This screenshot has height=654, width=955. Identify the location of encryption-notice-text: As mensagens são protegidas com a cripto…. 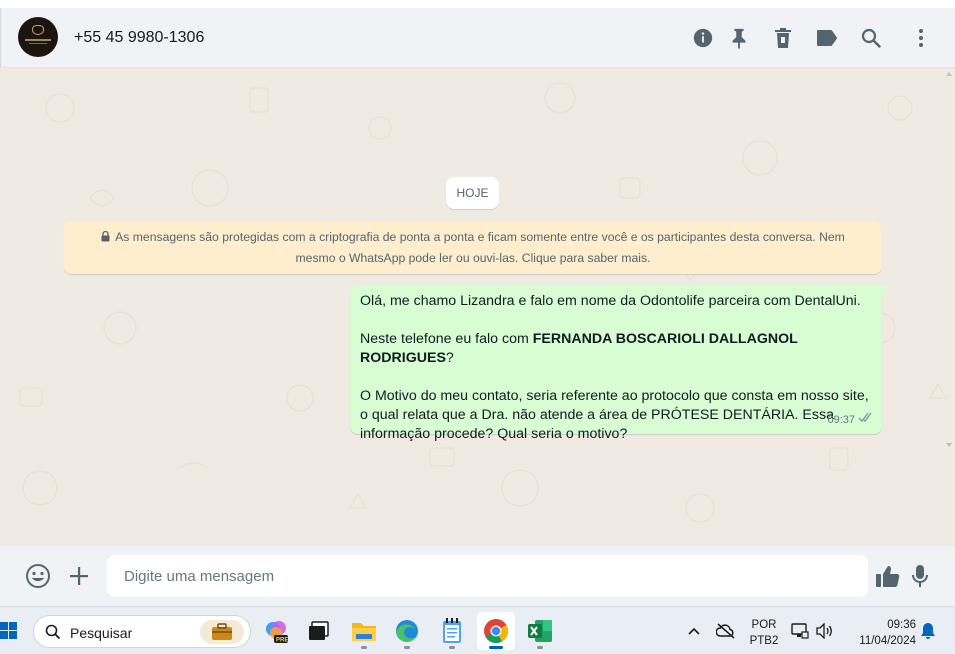
(480, 247).